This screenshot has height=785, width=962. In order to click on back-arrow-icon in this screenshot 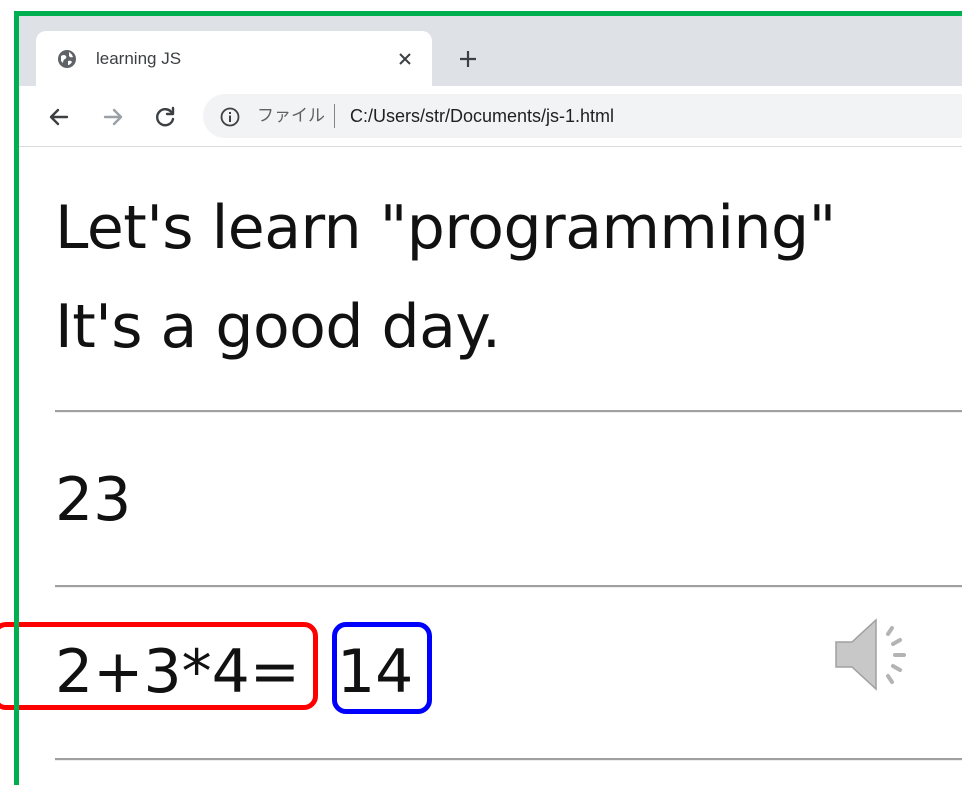, I will do `click(59, 117)`.